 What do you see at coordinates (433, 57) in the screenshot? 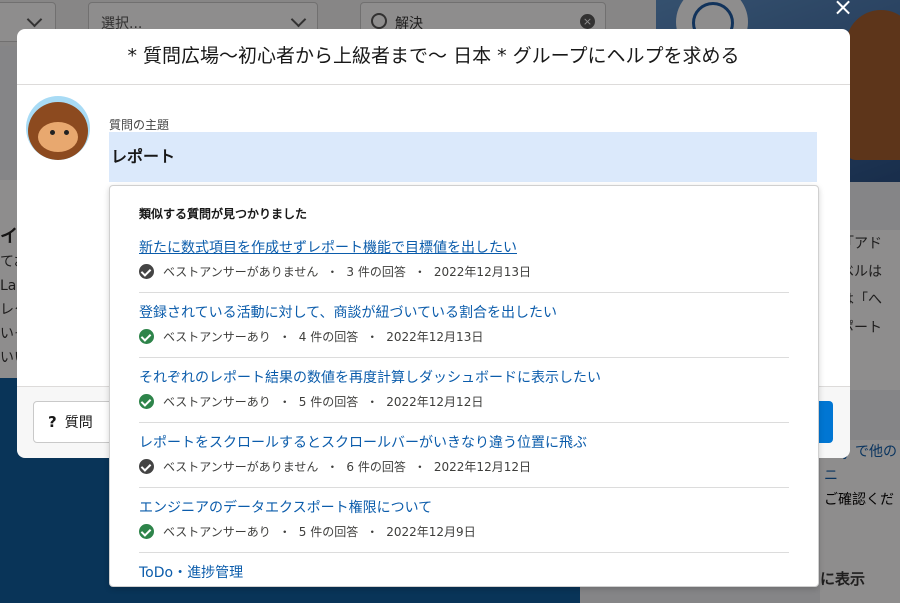
I see `modal-title: * 質問広場〜初心者から上級者まで〜 日本 * グループにヘルプを求める` at bounding box center [433, 57].